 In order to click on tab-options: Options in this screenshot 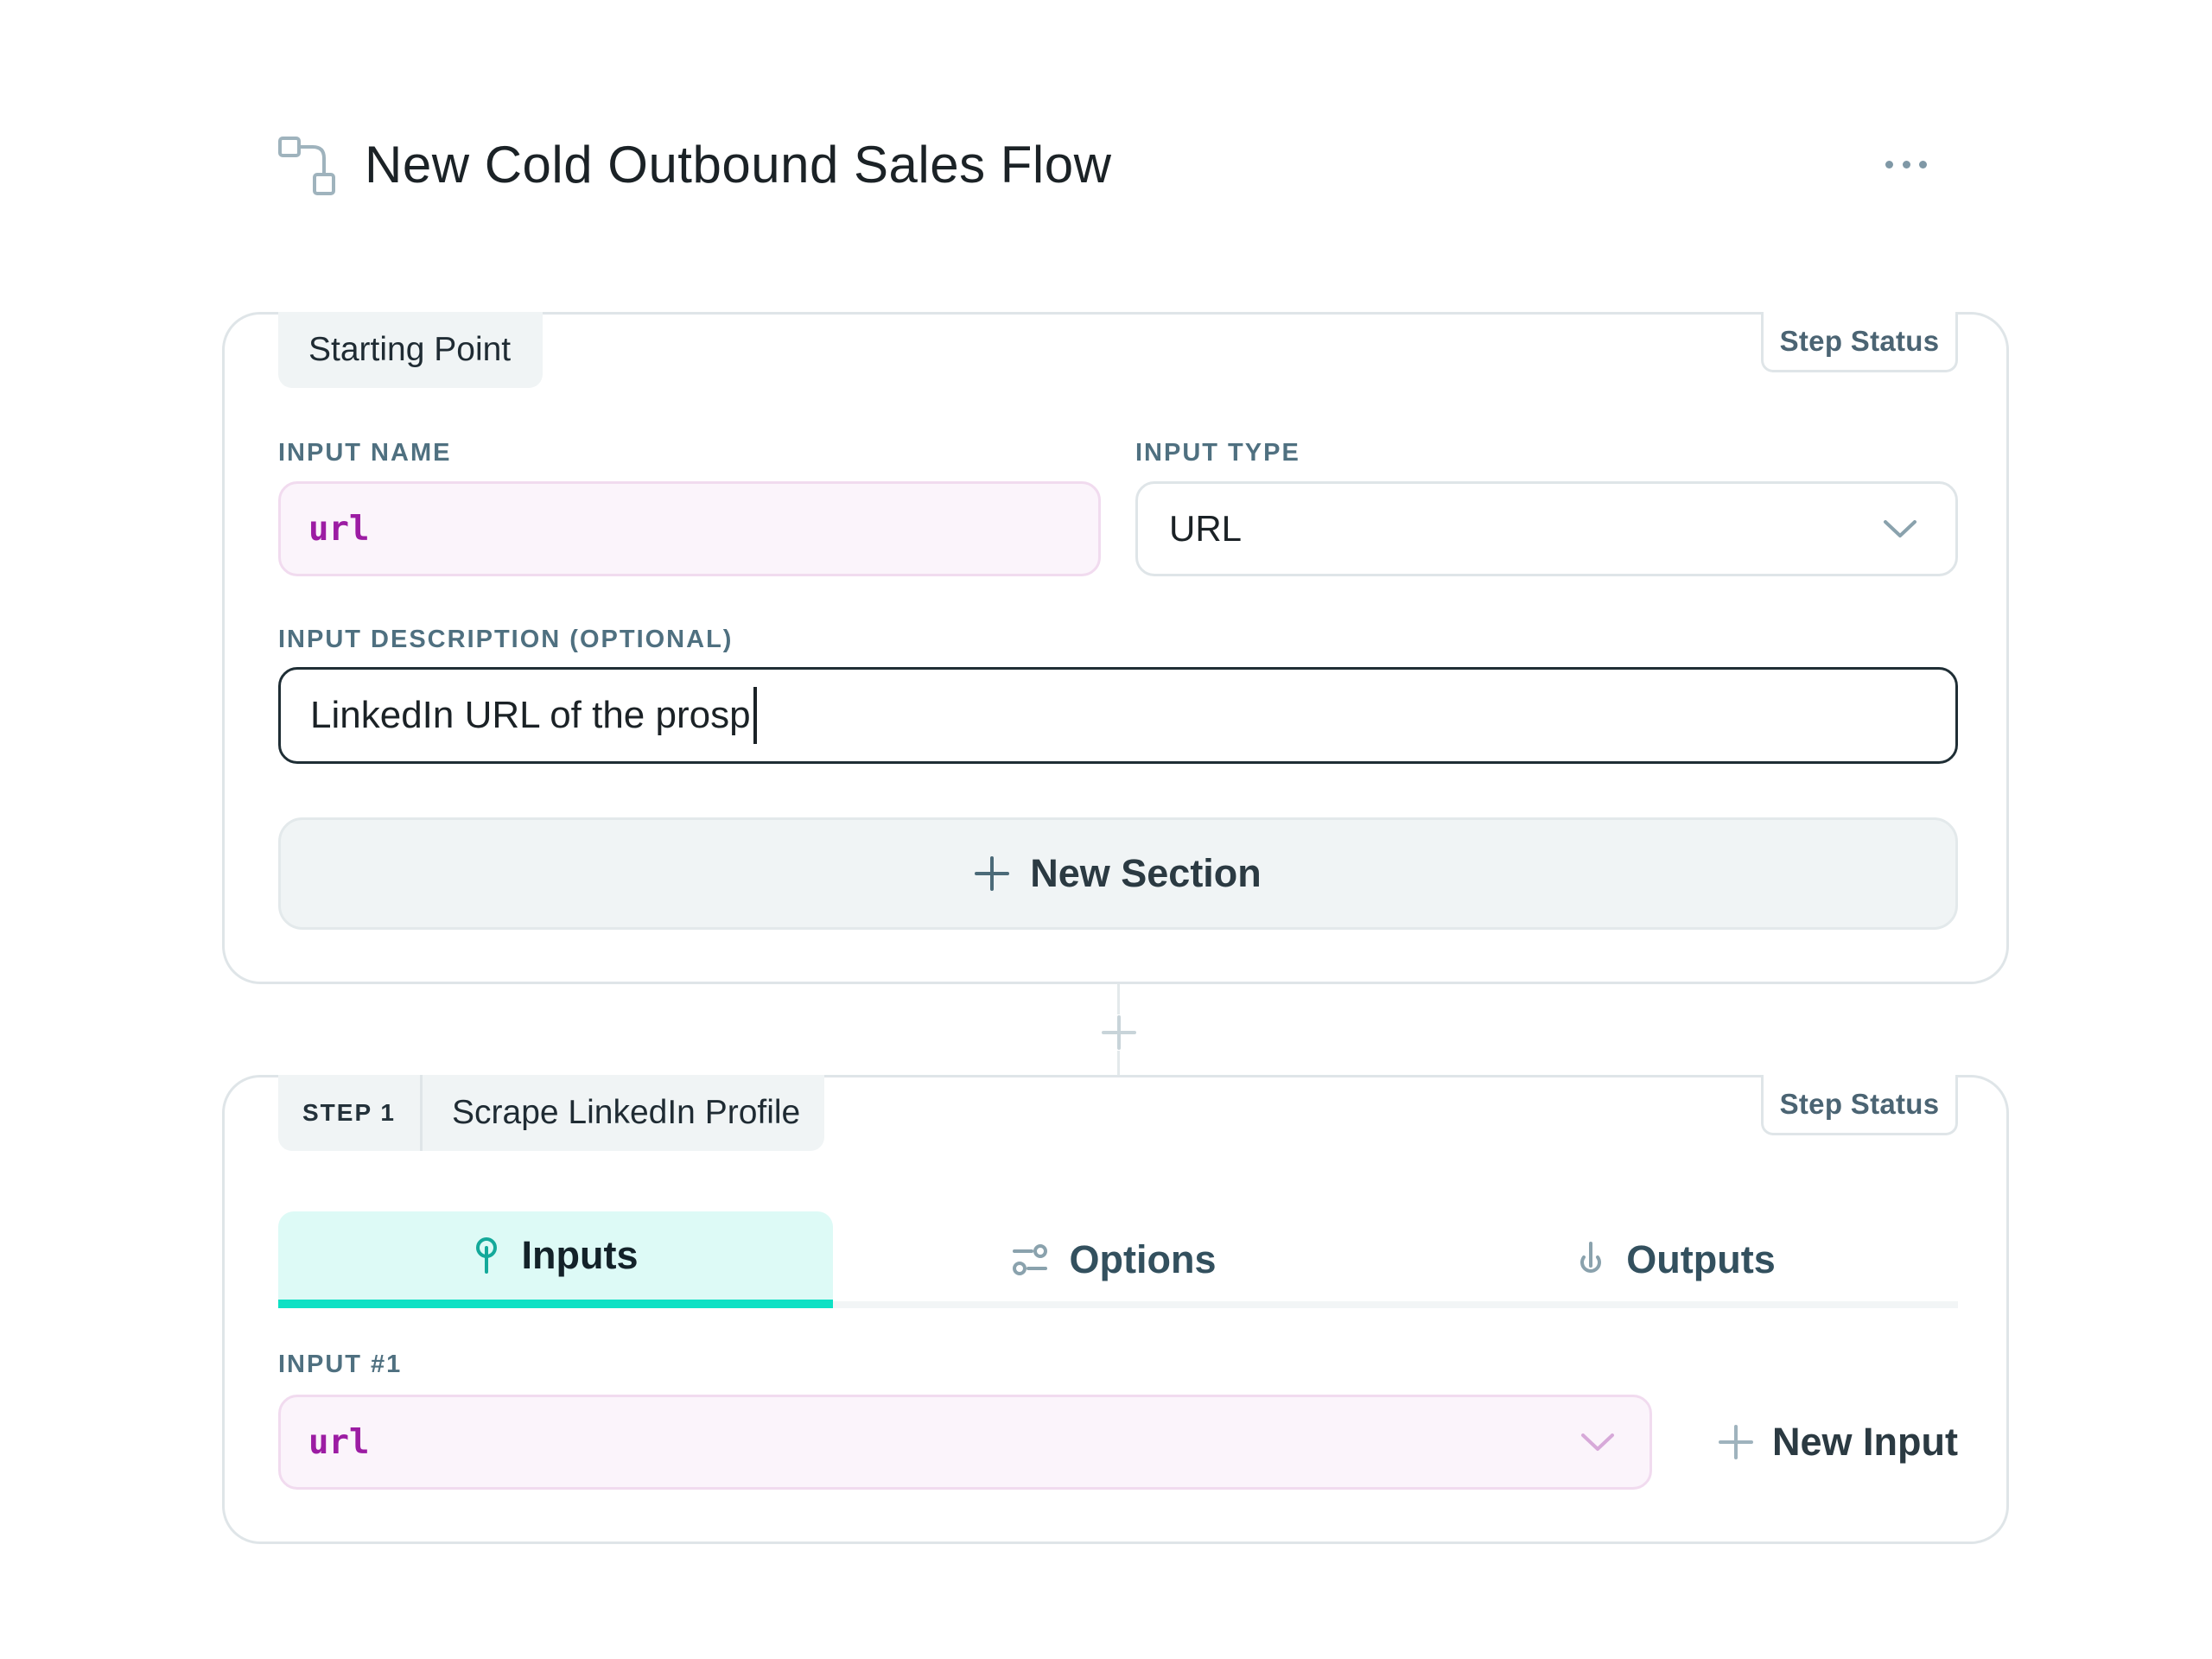, I will do `click(1114, 1259)`.